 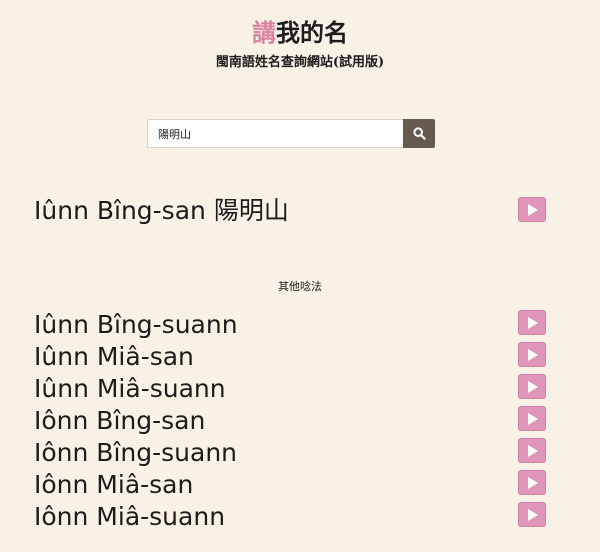 What do you see at coordinates (264, 32) in the screenshot?
I see `title-accent: 講` at bounding box center [264, 32].